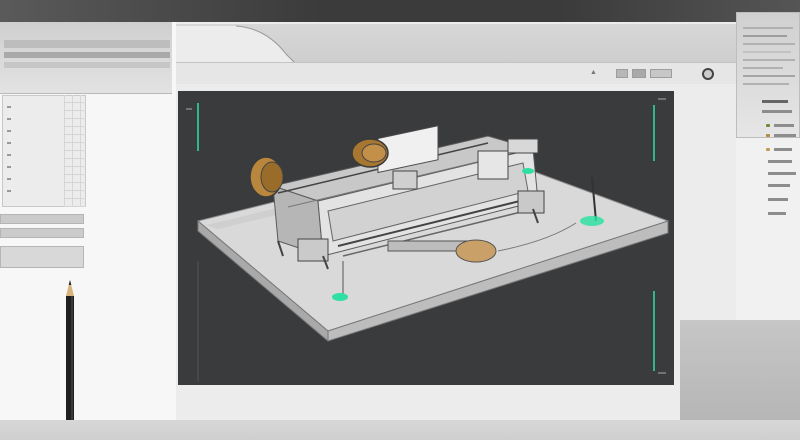 The image size is (800, 440). Describe the element at coordinates (400, 430) in the screenshot. I see `desk-surface` at that location.